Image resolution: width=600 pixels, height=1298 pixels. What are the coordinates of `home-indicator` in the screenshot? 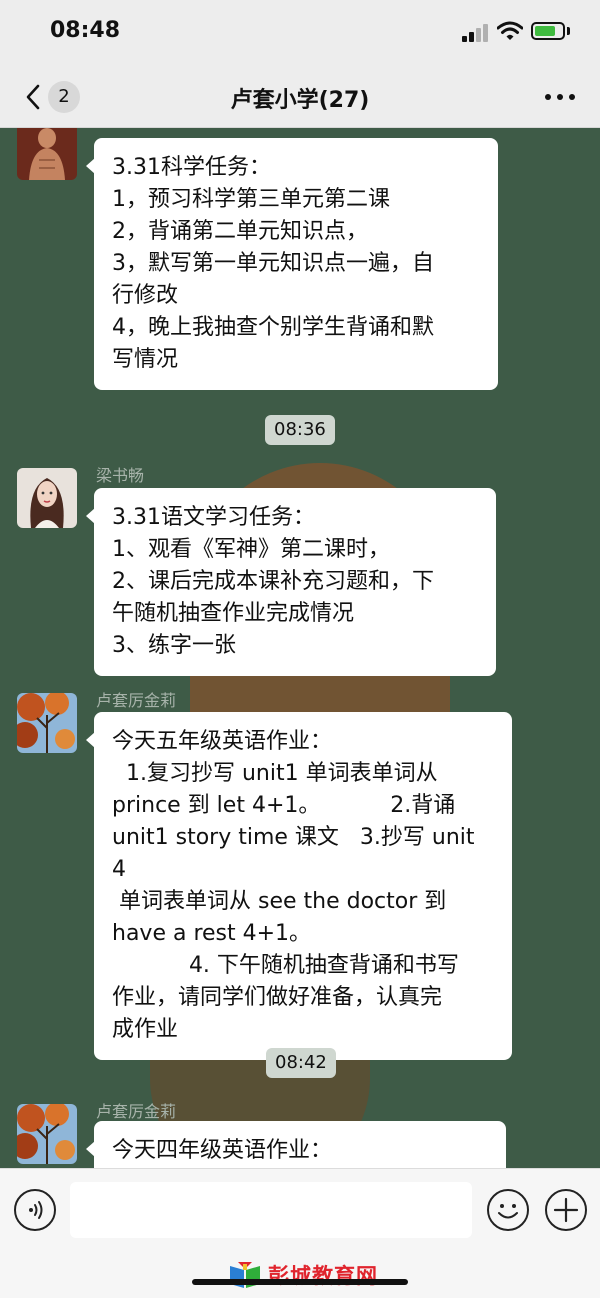 It's located at (300, 1282).